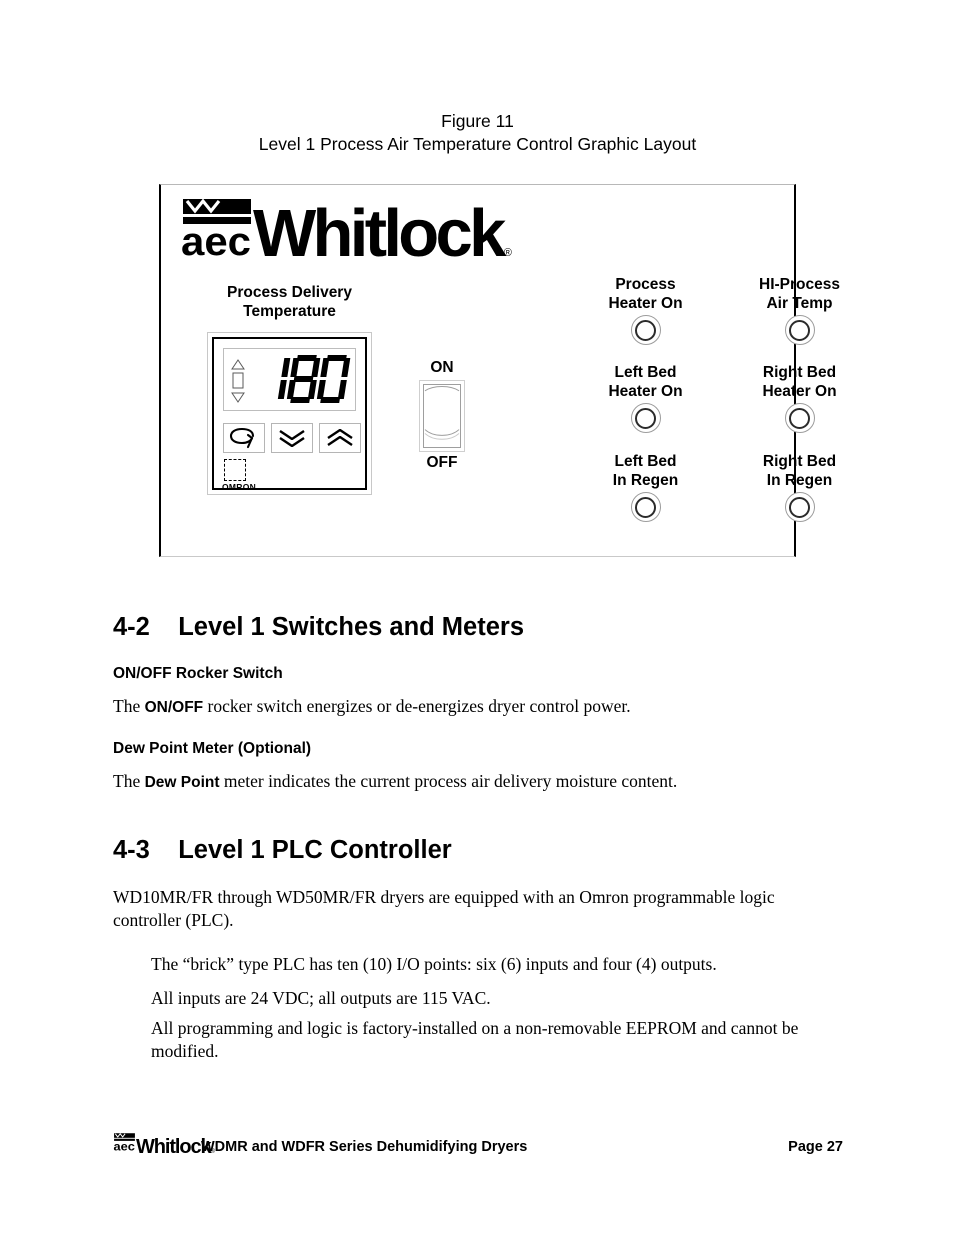 Image resolution: width=954 pixels, height=1235 pixels. What do you see at coordinates (182, 782) in the screenshot?
I see `text-bold: Dew Point` at bounding box center [182, 782].